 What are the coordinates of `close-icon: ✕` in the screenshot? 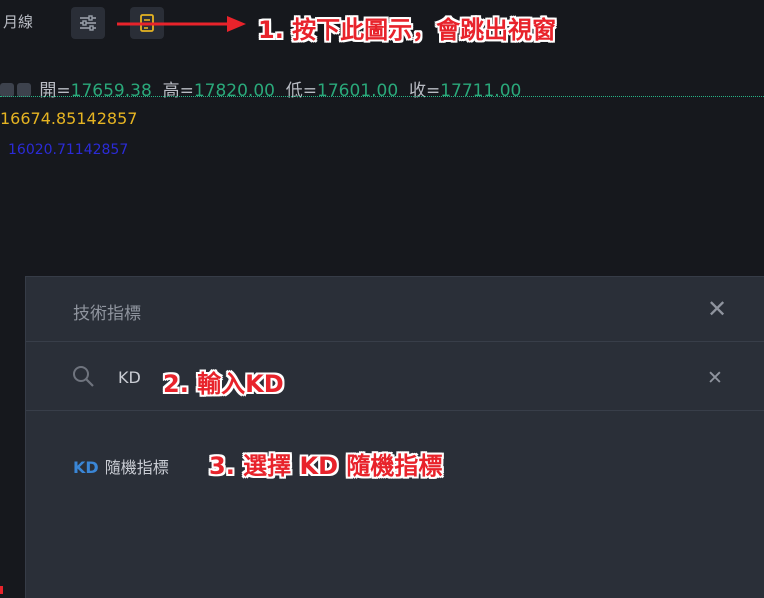 It's located at (717, 309).